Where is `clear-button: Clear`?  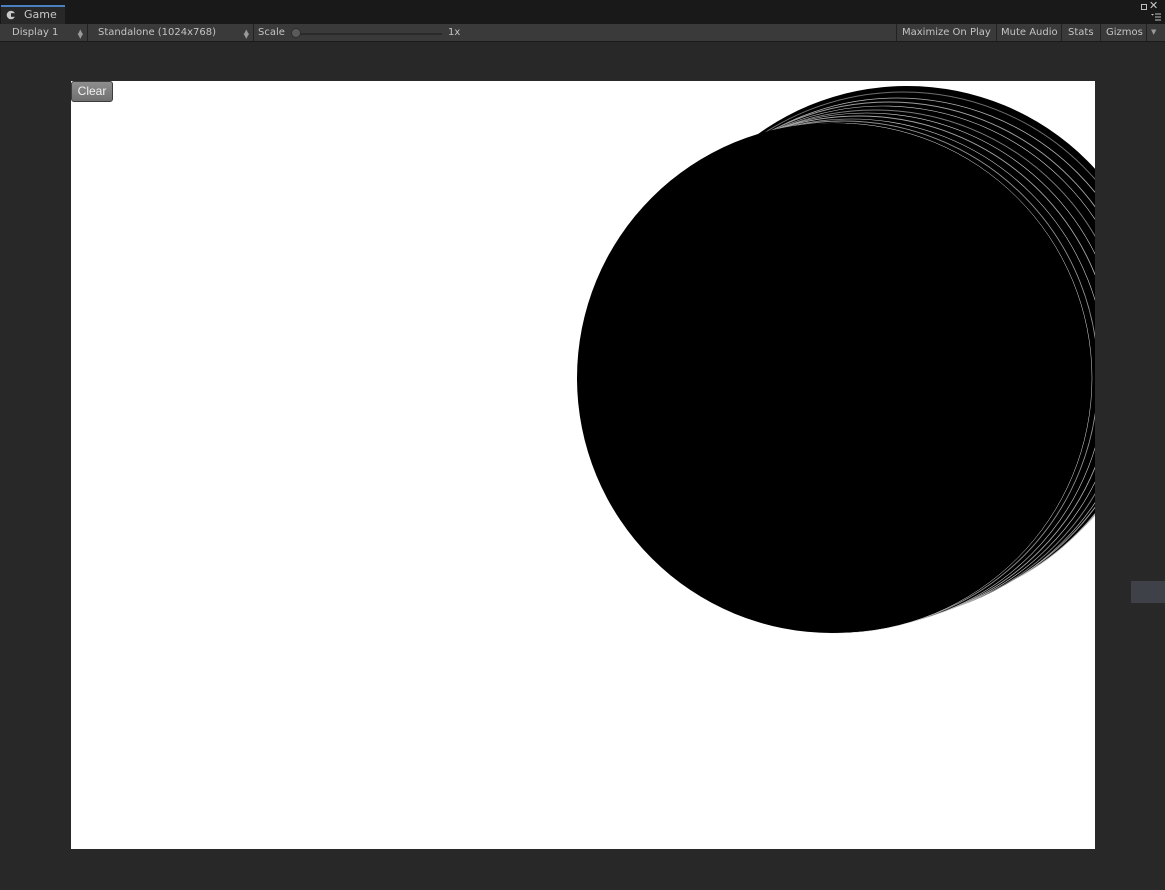 clear-button: Clear is located at coordinates (92, 91).